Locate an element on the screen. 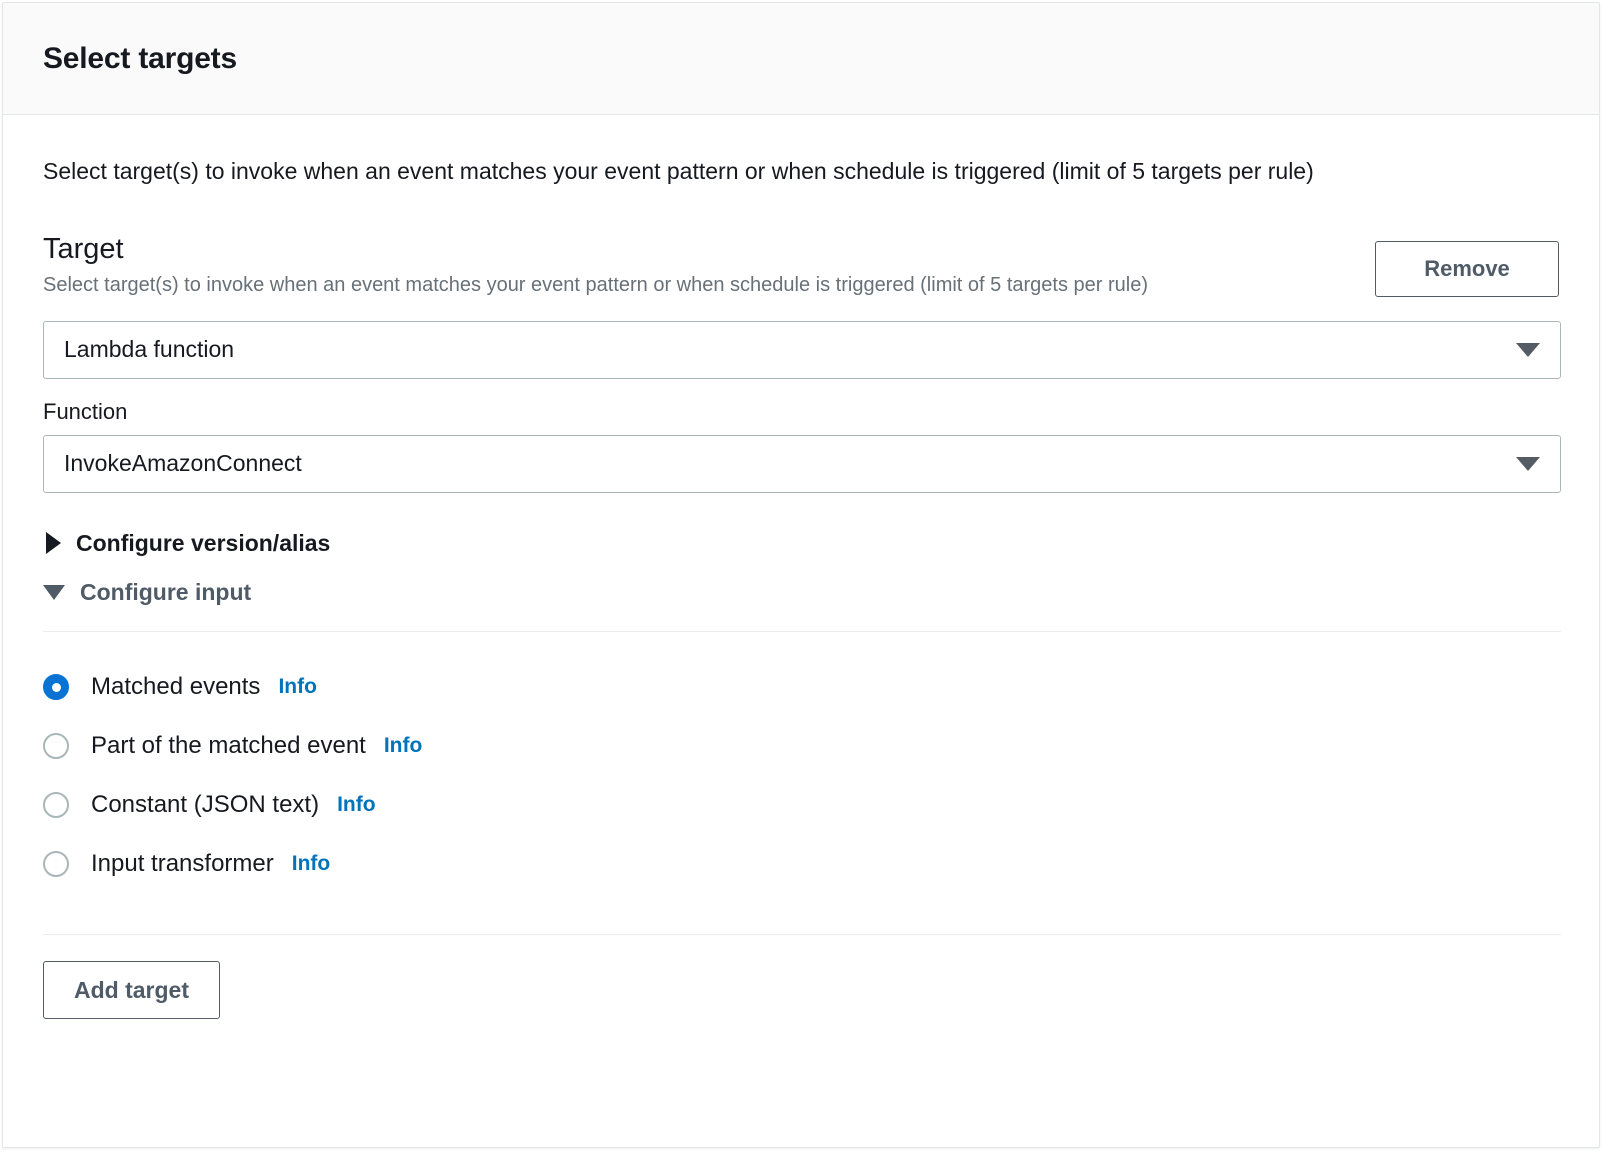  radio-label: Input transformer is located at coordinates (182, 864).